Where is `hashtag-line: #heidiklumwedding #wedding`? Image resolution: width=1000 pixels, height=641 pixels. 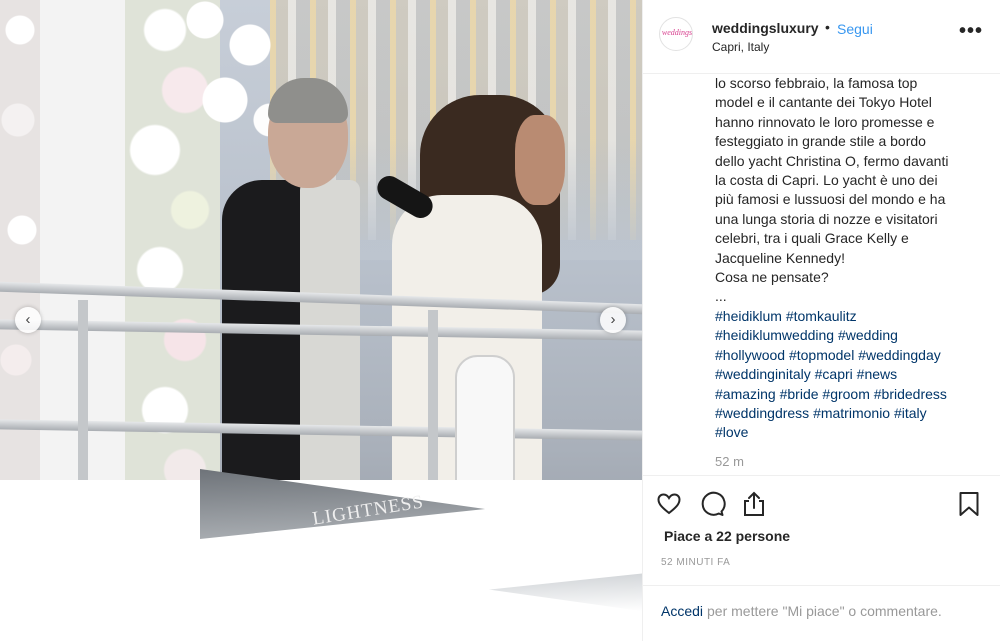
hashtag-line: #heidiklumwedding #wedding is located at coordinates (850, 335).